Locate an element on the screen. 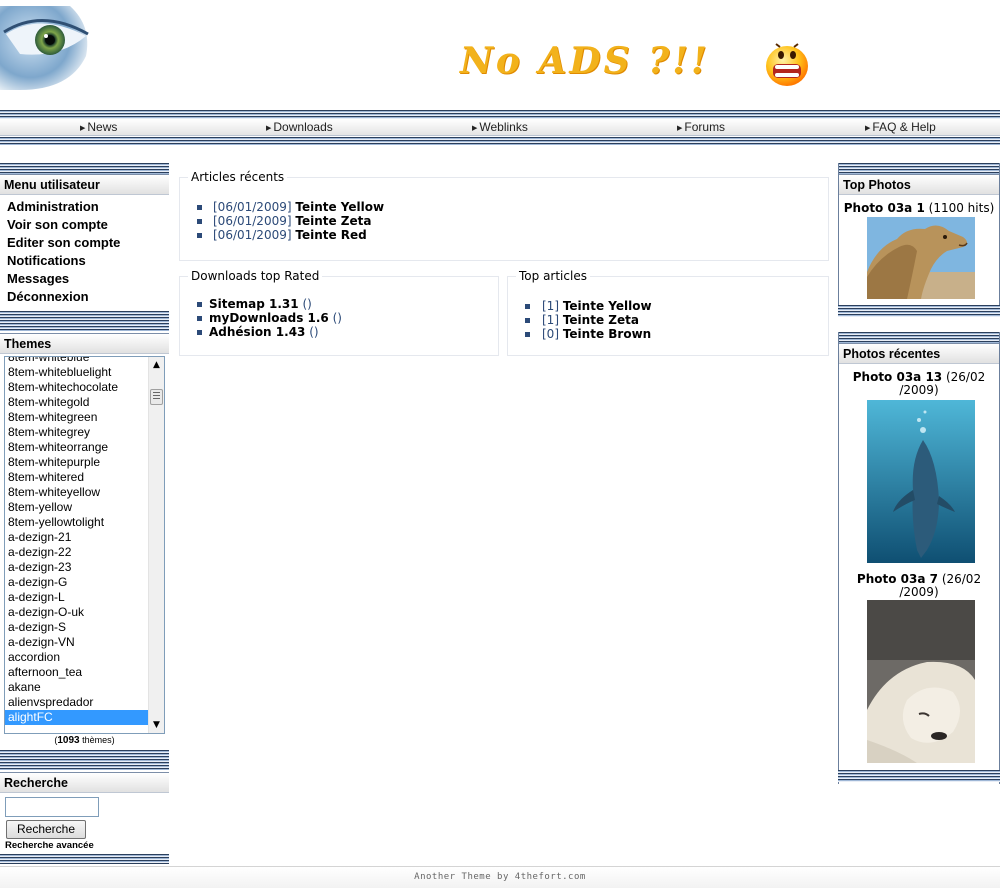  nav-label: Weblinks is located at coordinates (503, 127).